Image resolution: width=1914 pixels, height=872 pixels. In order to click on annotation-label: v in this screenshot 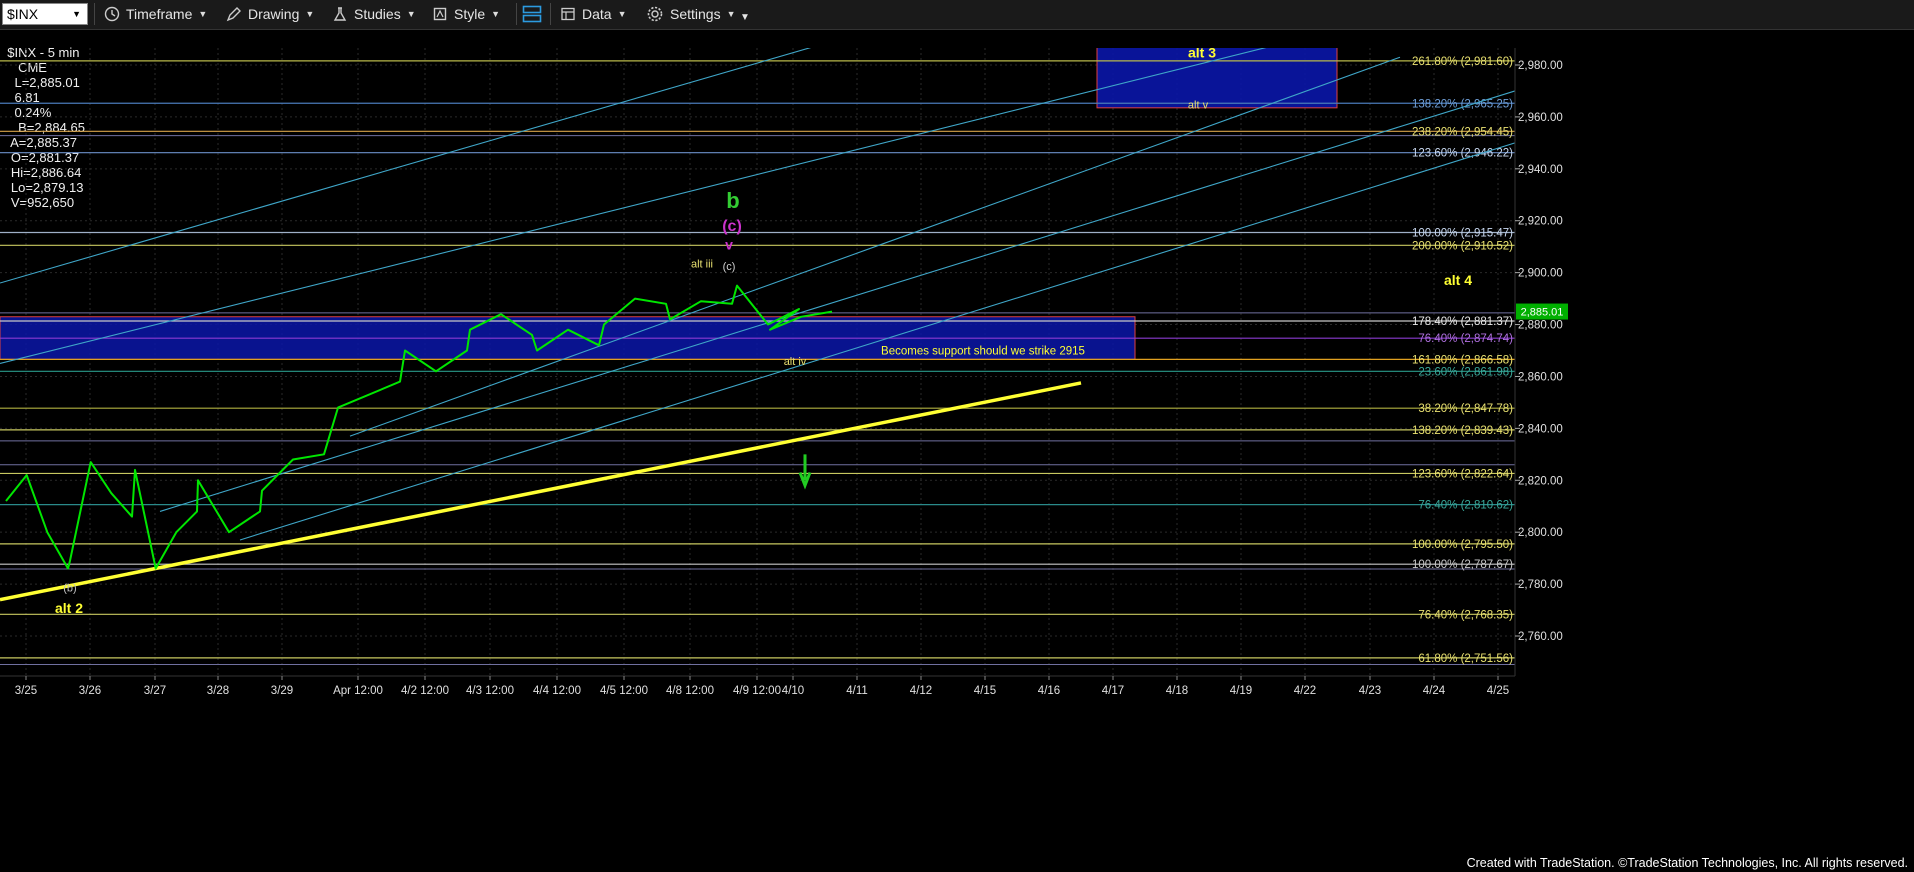, I will do `click(729, 244)`.